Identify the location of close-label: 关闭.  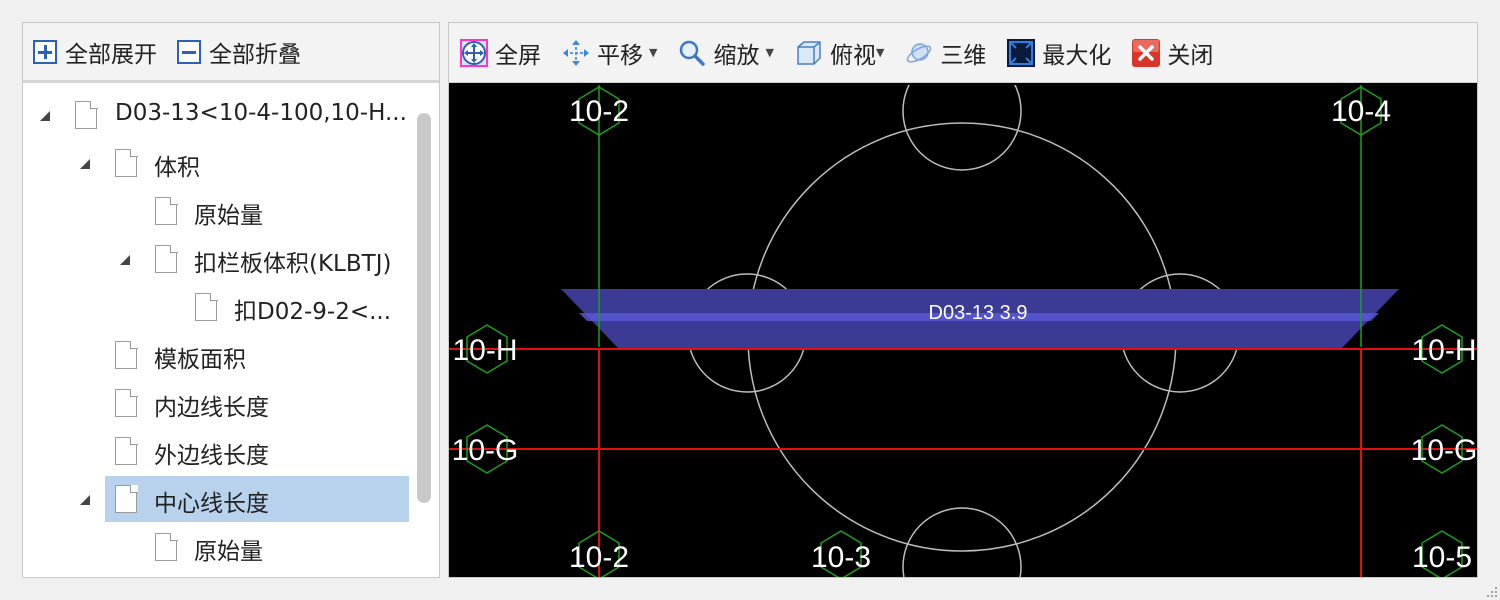
(1190, 55).